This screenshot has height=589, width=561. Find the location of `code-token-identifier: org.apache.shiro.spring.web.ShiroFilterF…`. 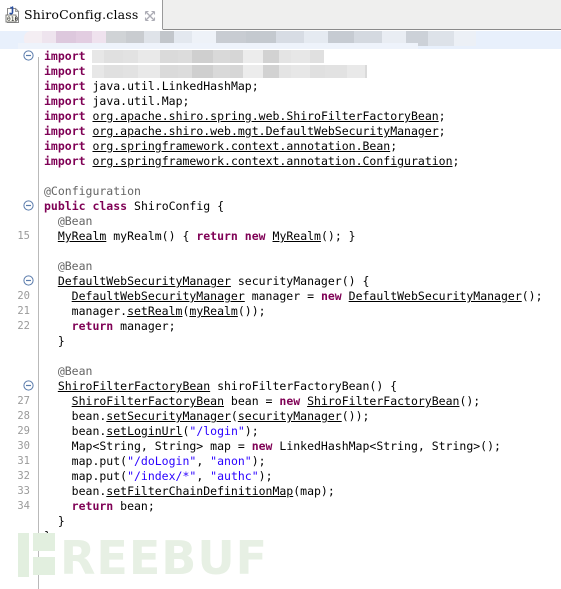

code-token-identifier: org.apache.shiro.spring.web.ShiroFilterF… is located at coordinates (265, 116).